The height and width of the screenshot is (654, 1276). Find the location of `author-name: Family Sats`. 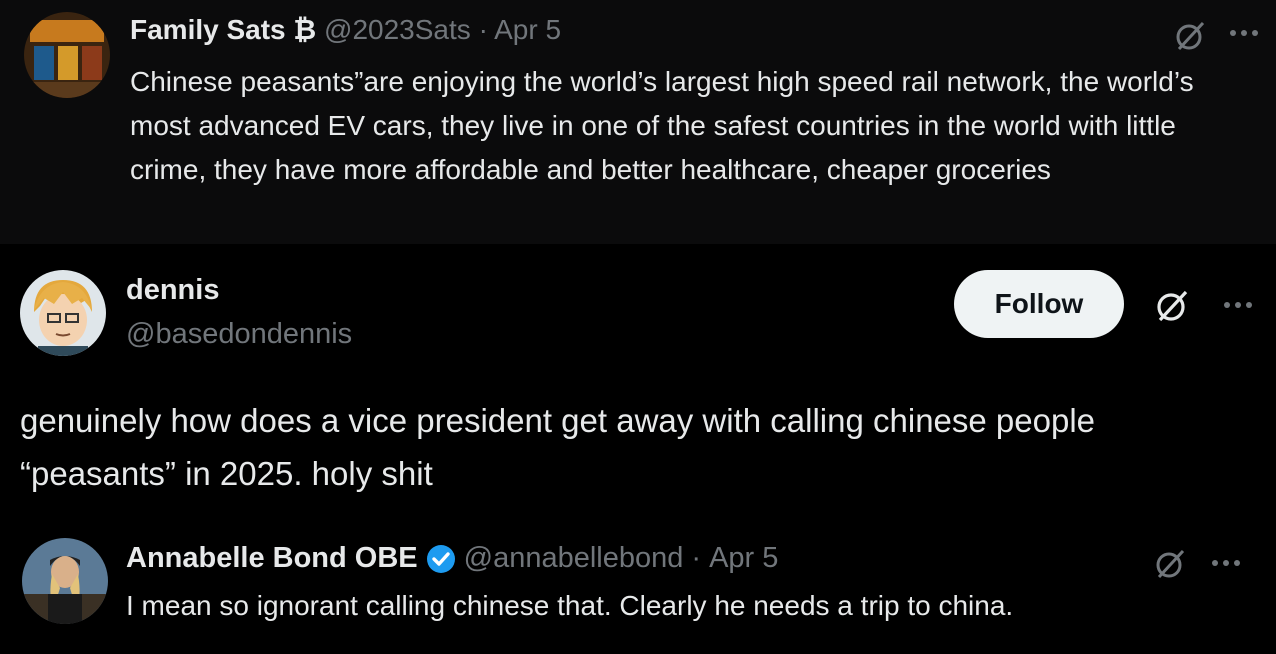

author-name: Family Sats is located at coordinates (208, 29).